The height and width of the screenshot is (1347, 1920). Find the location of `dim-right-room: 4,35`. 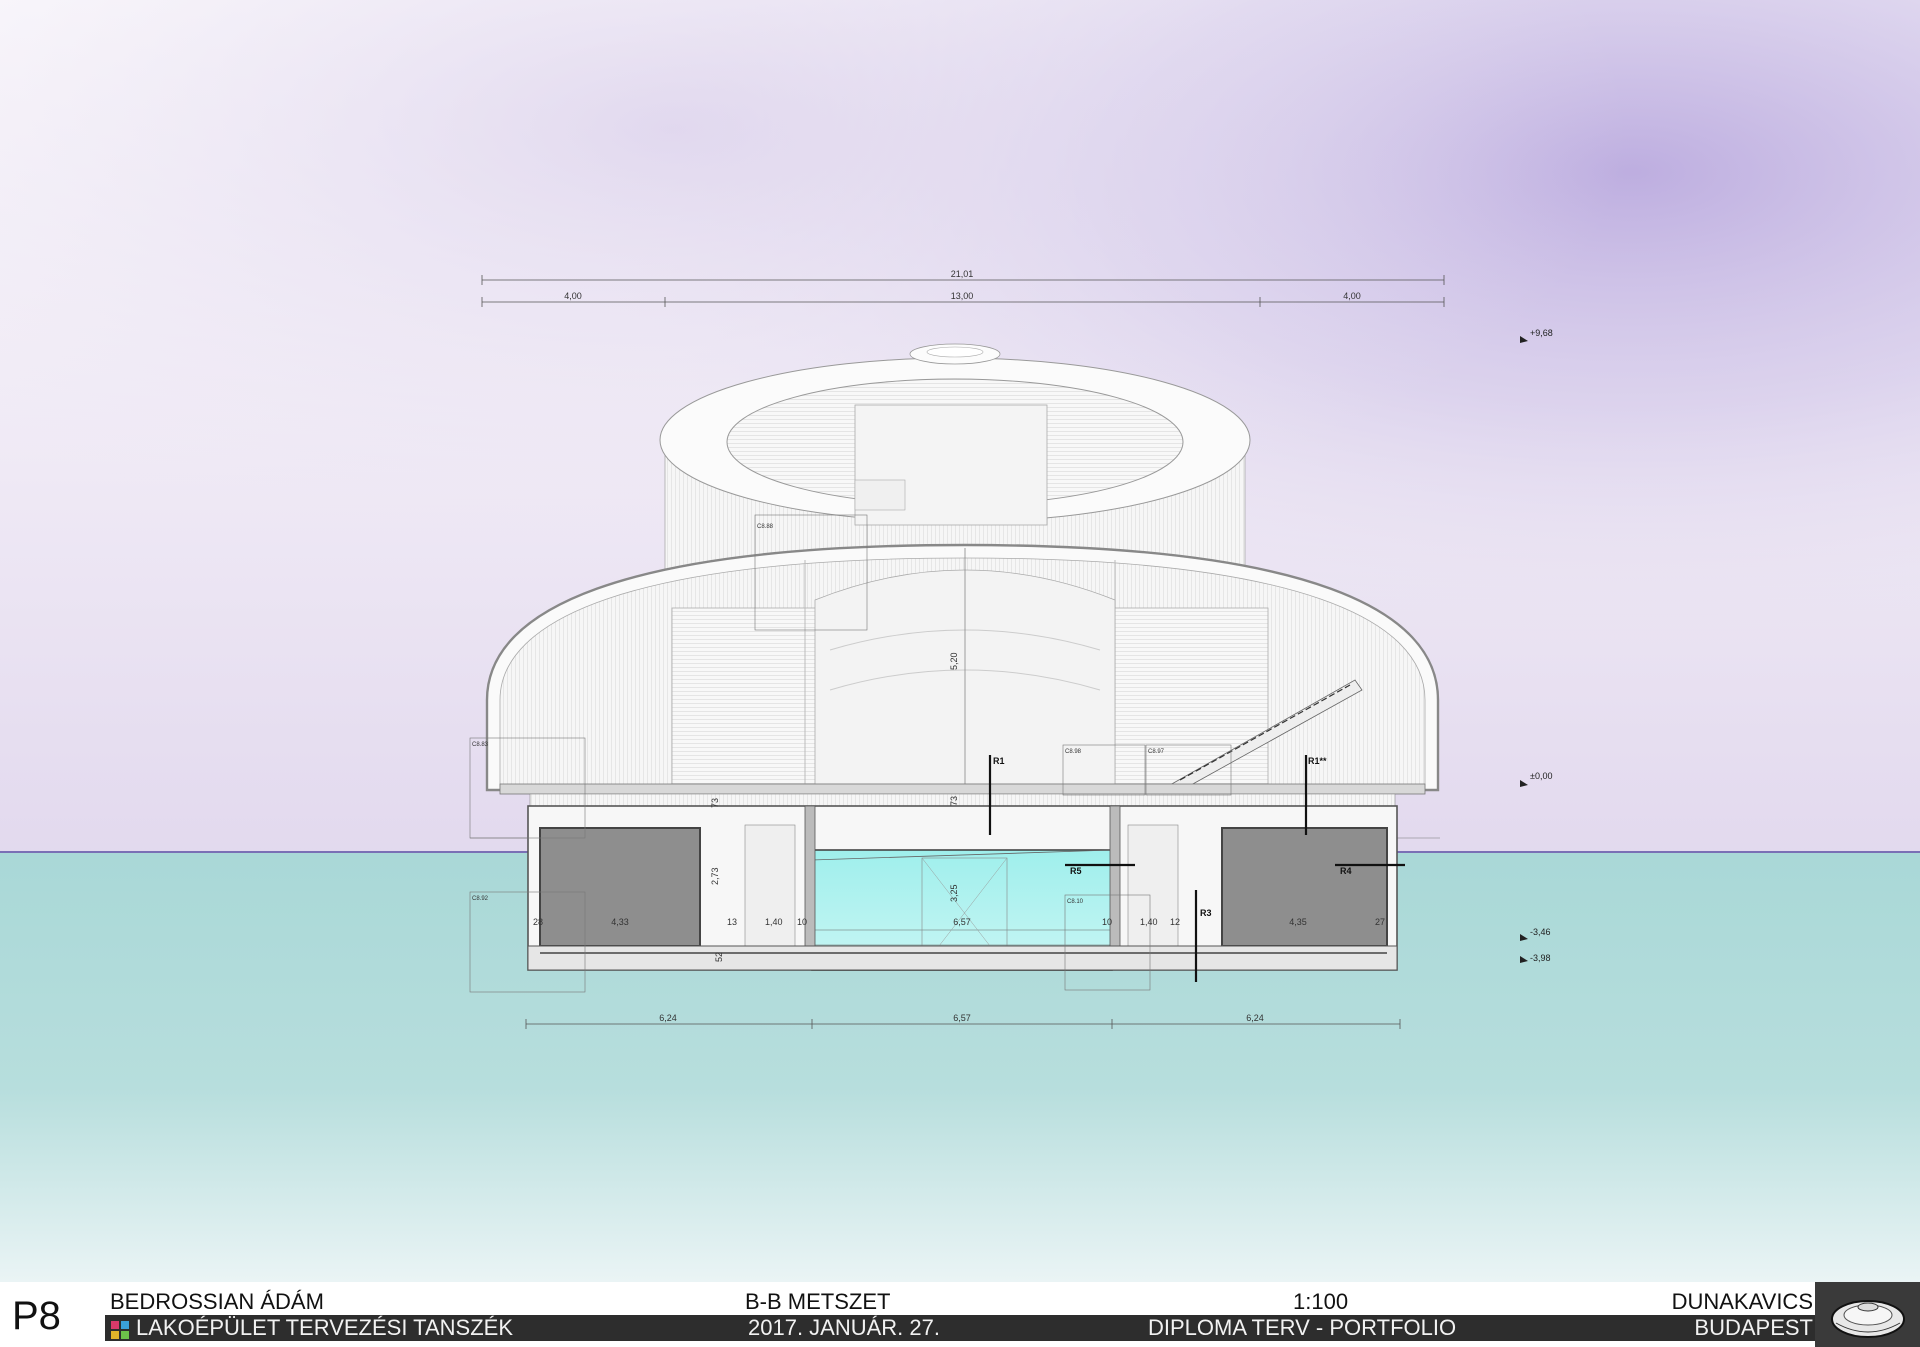

dim-right-room: 4,35 is located at coordinates (1298, 922).